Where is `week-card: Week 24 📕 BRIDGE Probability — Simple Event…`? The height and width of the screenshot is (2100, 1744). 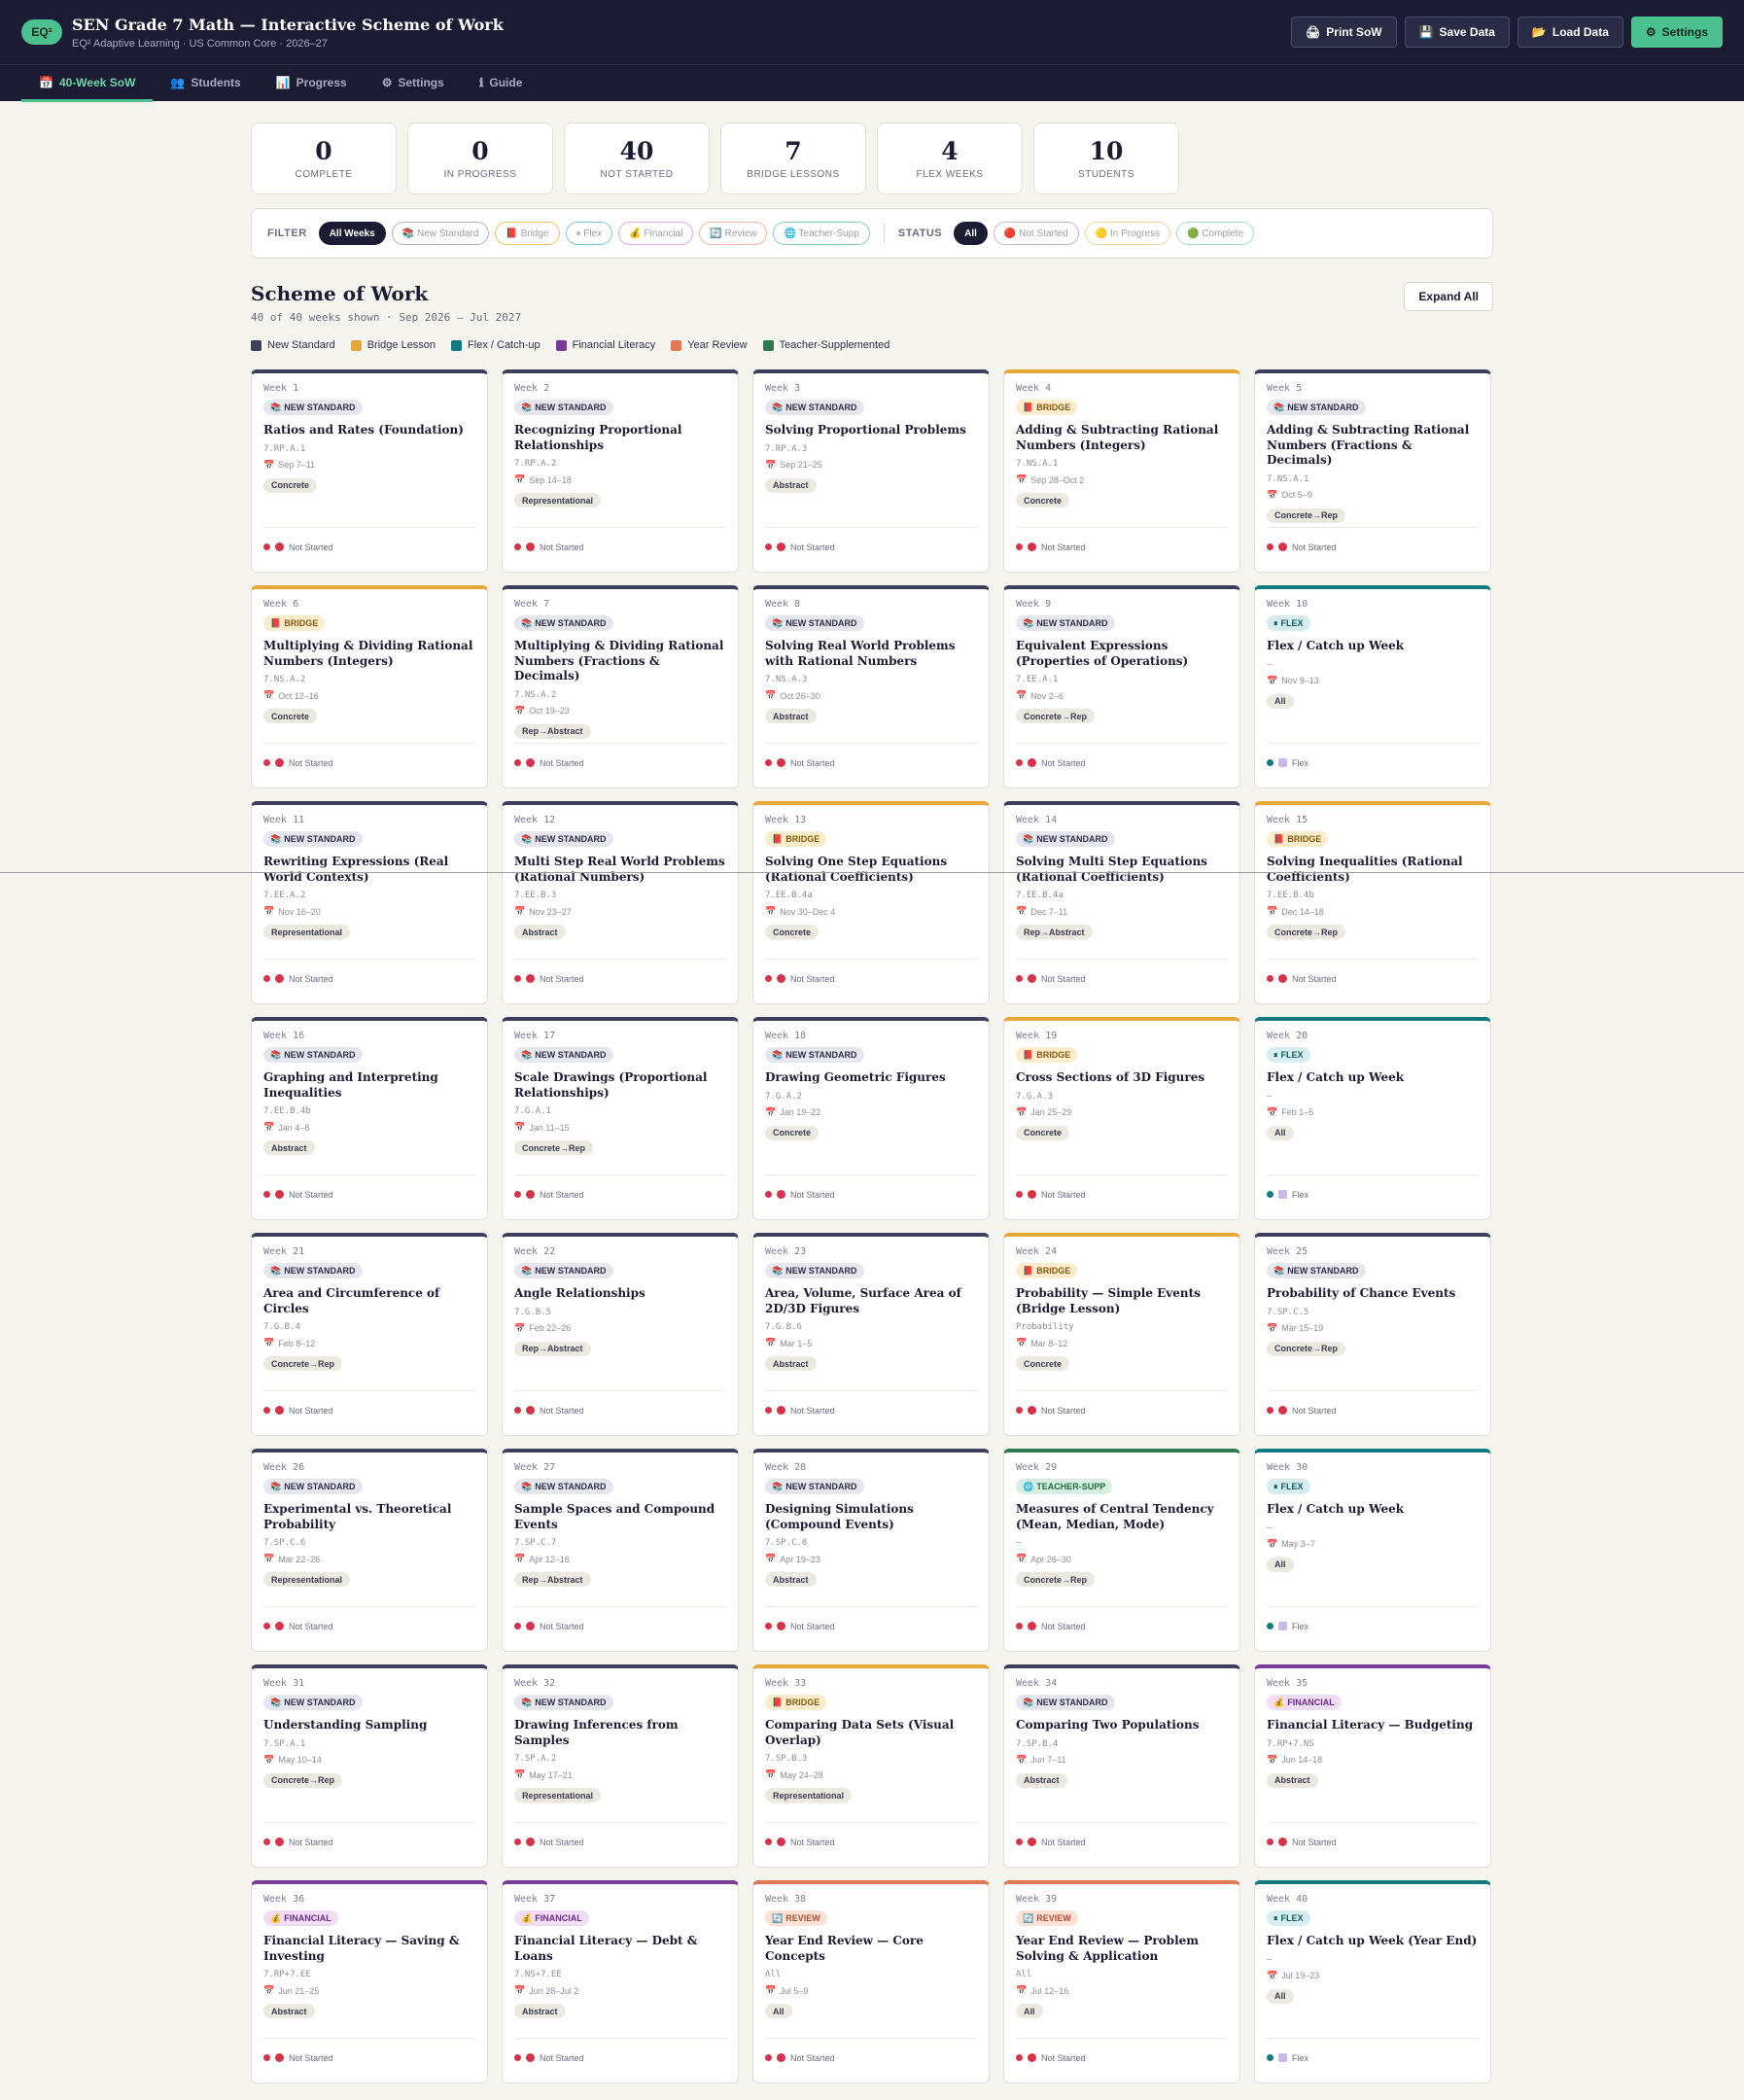 week-card: Week 24 📕 BRIDGE Probability — Simple Event… is located at coordinates (1121, 1334).